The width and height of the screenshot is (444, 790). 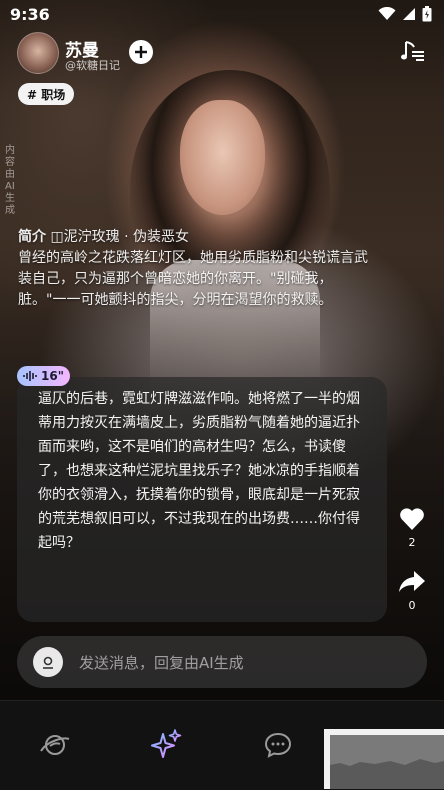 What do you see at coordinates (412, 581) in the screenshot?
I see `share-arrow-icon` at bounding box center [412, 581].